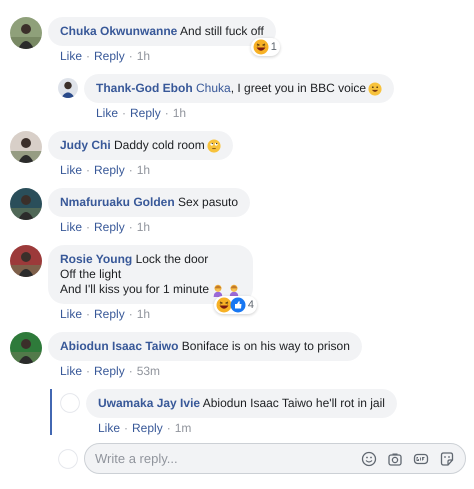 This screenshot has height=489, width=474. I want to click on comment-text: Abiodun Isaac Taiwo Boniface is on his way to prison, so click(205, 346).